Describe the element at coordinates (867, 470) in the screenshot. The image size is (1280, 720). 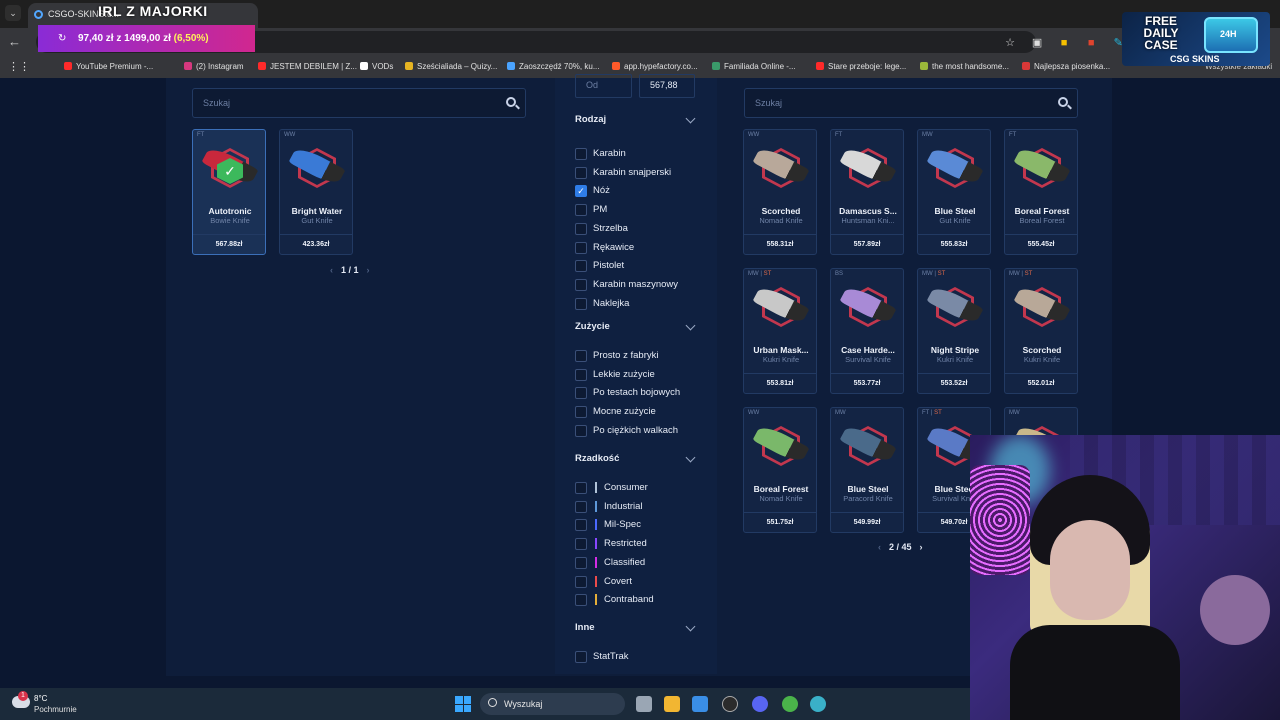
I see `skin-card: MW Blue Steel Paracord Knife 549.99zł` at that location.